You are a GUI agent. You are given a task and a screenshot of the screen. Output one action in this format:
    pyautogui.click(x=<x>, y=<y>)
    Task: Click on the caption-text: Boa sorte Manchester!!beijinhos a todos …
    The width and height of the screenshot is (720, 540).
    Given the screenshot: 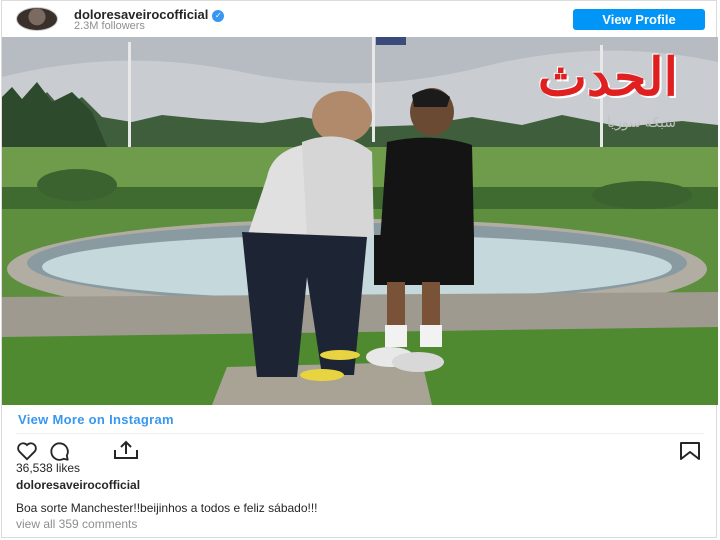 What is the action you would take?
    pyautogui.click(x=167, y=508)
    